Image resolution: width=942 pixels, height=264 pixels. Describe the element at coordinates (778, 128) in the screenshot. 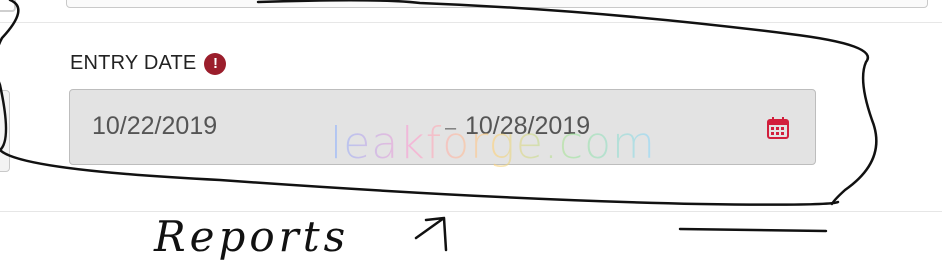

I see `calendar-icon` at that location.